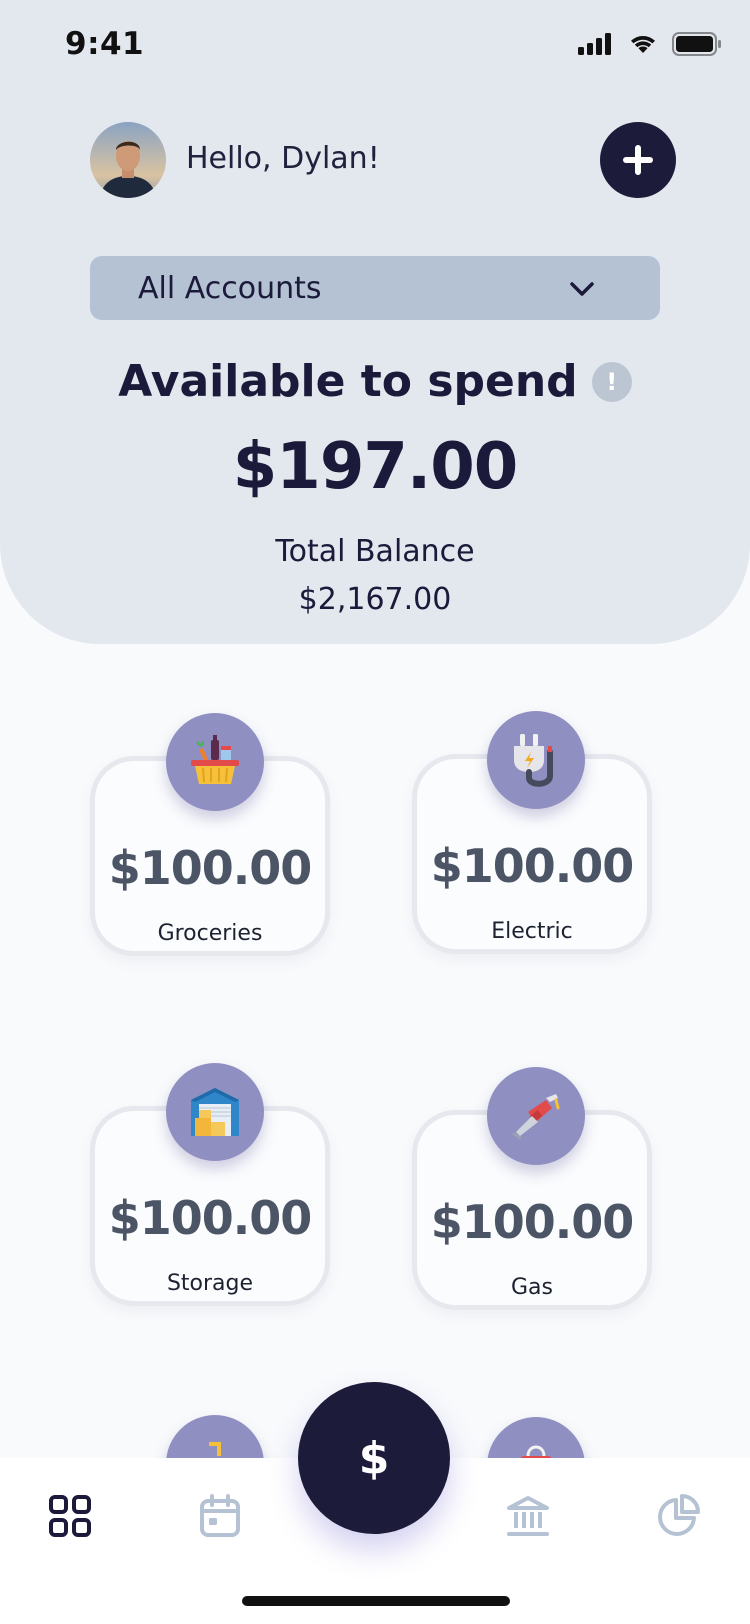 This screenshot has height=1624, width=750. I want to click on battery-icon, so click(696, 44).